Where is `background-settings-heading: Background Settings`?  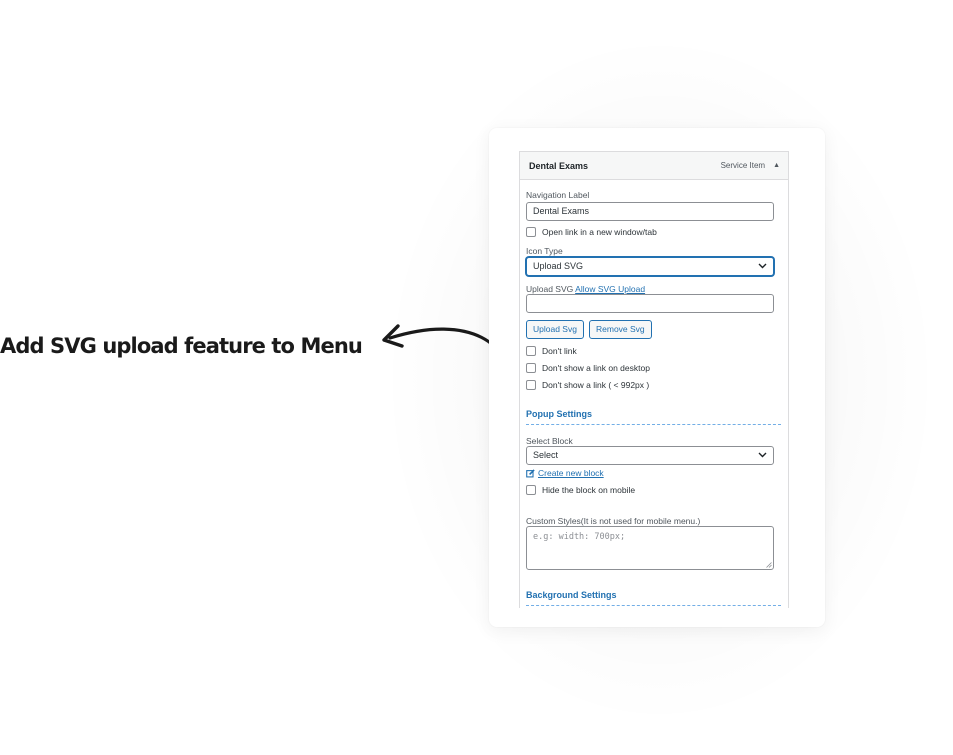 background-settings-heading: Background Settings is located at coordinates (653, 598).